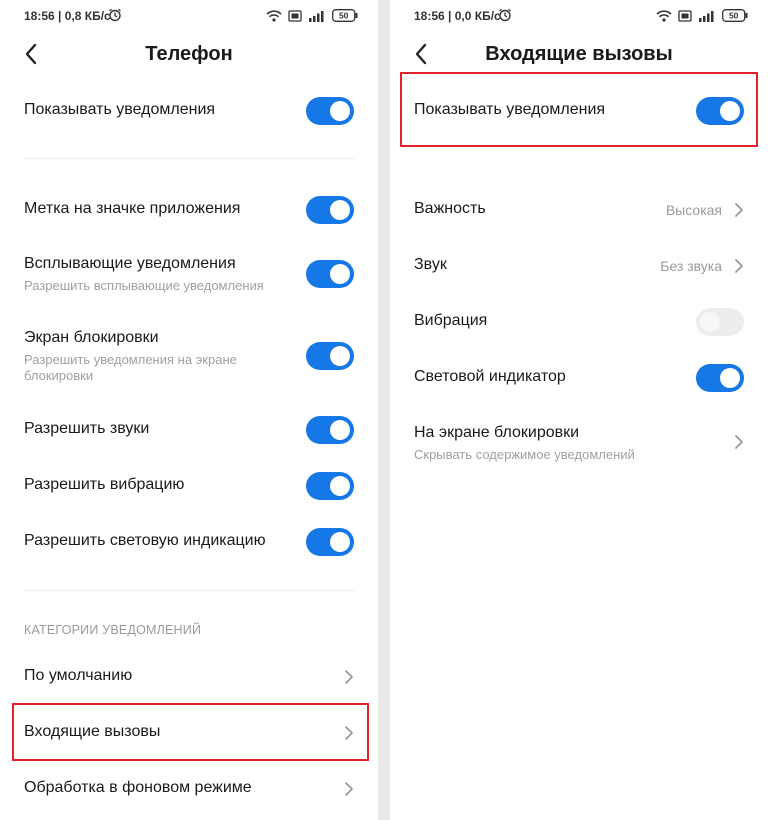 This screenshot has height=820, width=768. I want to click on status-bar: 18:56 | 0,8 КБ/с 50, so click(189, 16).